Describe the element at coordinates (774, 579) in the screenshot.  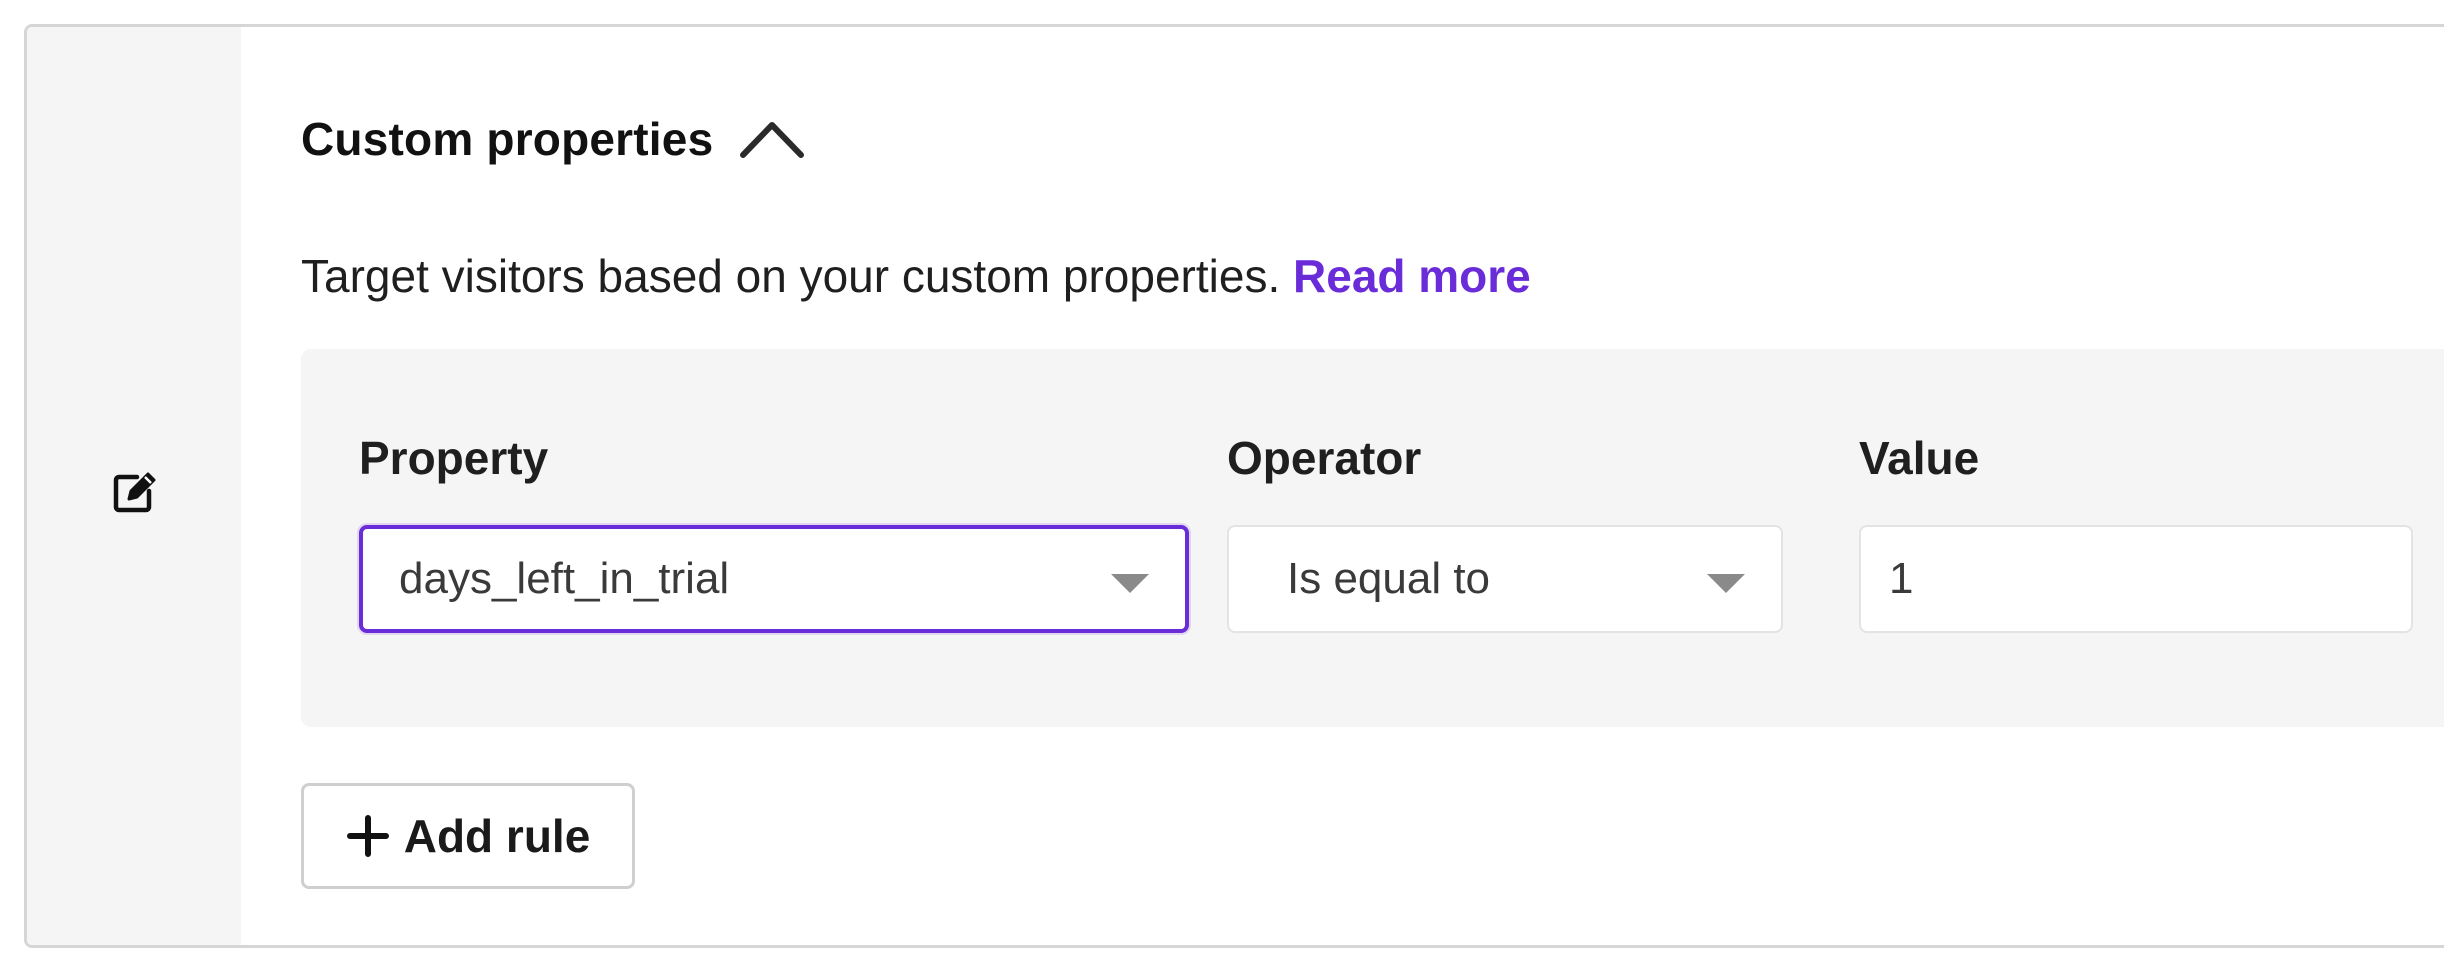
I see `property-select: days_left_in_trial` at that location.